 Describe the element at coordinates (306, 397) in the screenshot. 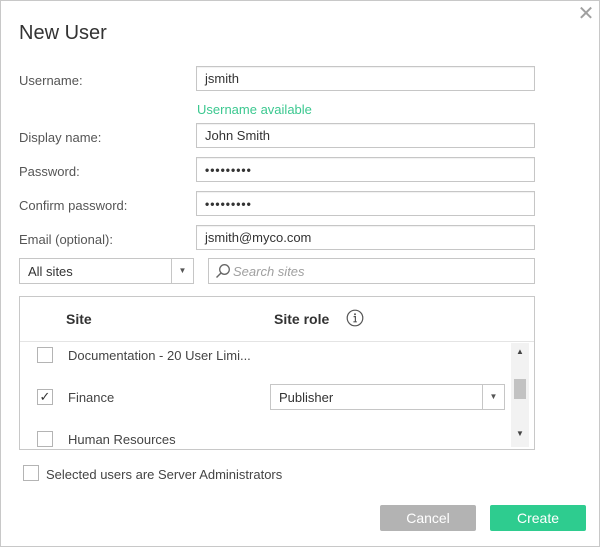

I see `site-role-value: Publisher` at that location.